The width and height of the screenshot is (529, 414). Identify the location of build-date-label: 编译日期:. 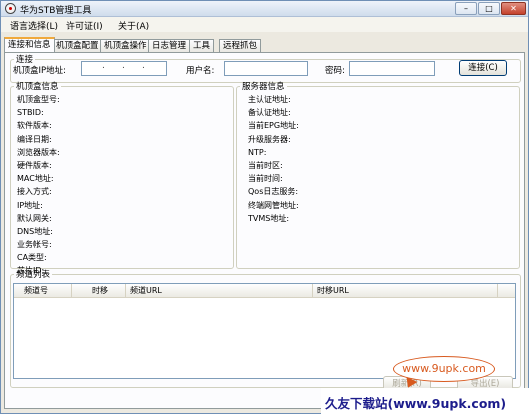
(34, 139).